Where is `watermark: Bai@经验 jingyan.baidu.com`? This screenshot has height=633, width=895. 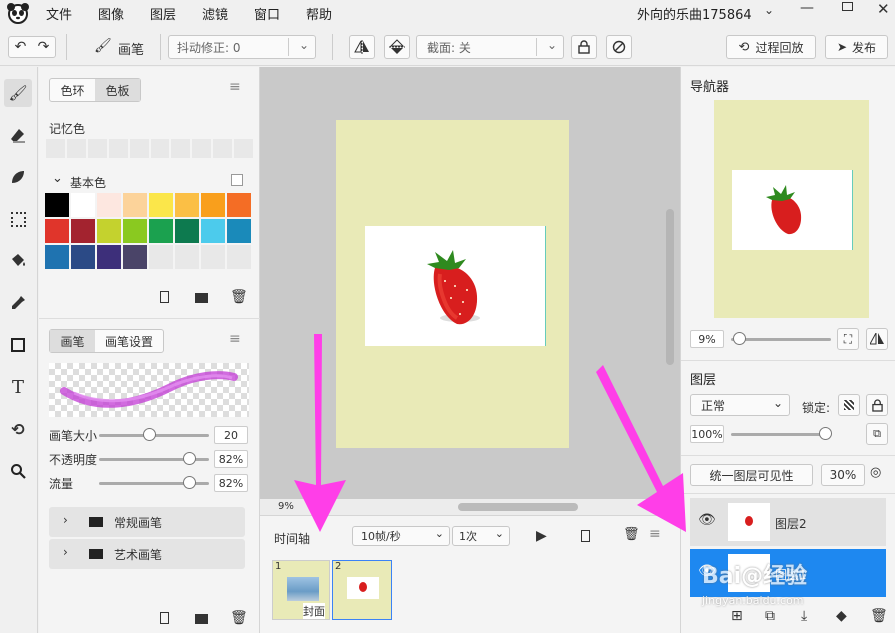
watermark: Bai@经验 jingyan.baidu.com is located at coordinates (787, 593).